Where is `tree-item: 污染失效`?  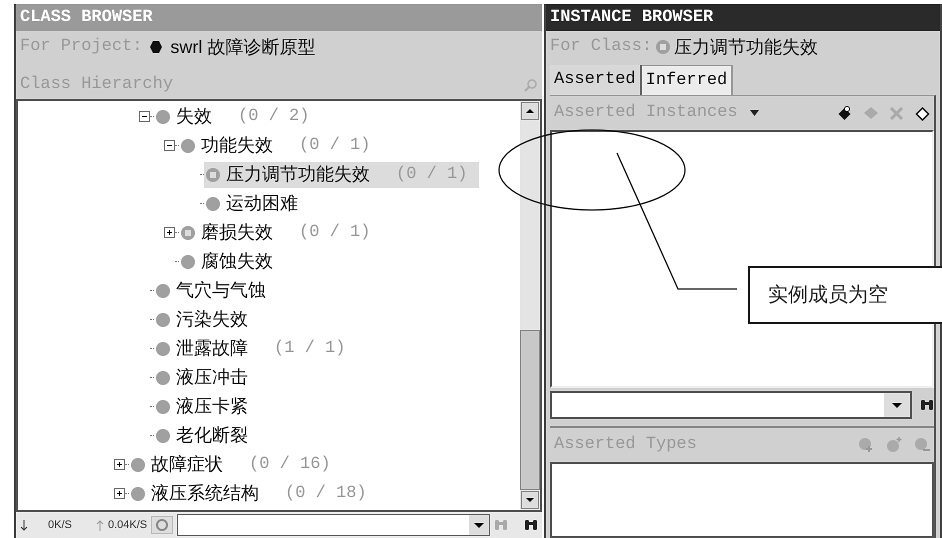
tree-item: 污染失效 is located at coordinates (207, 319).